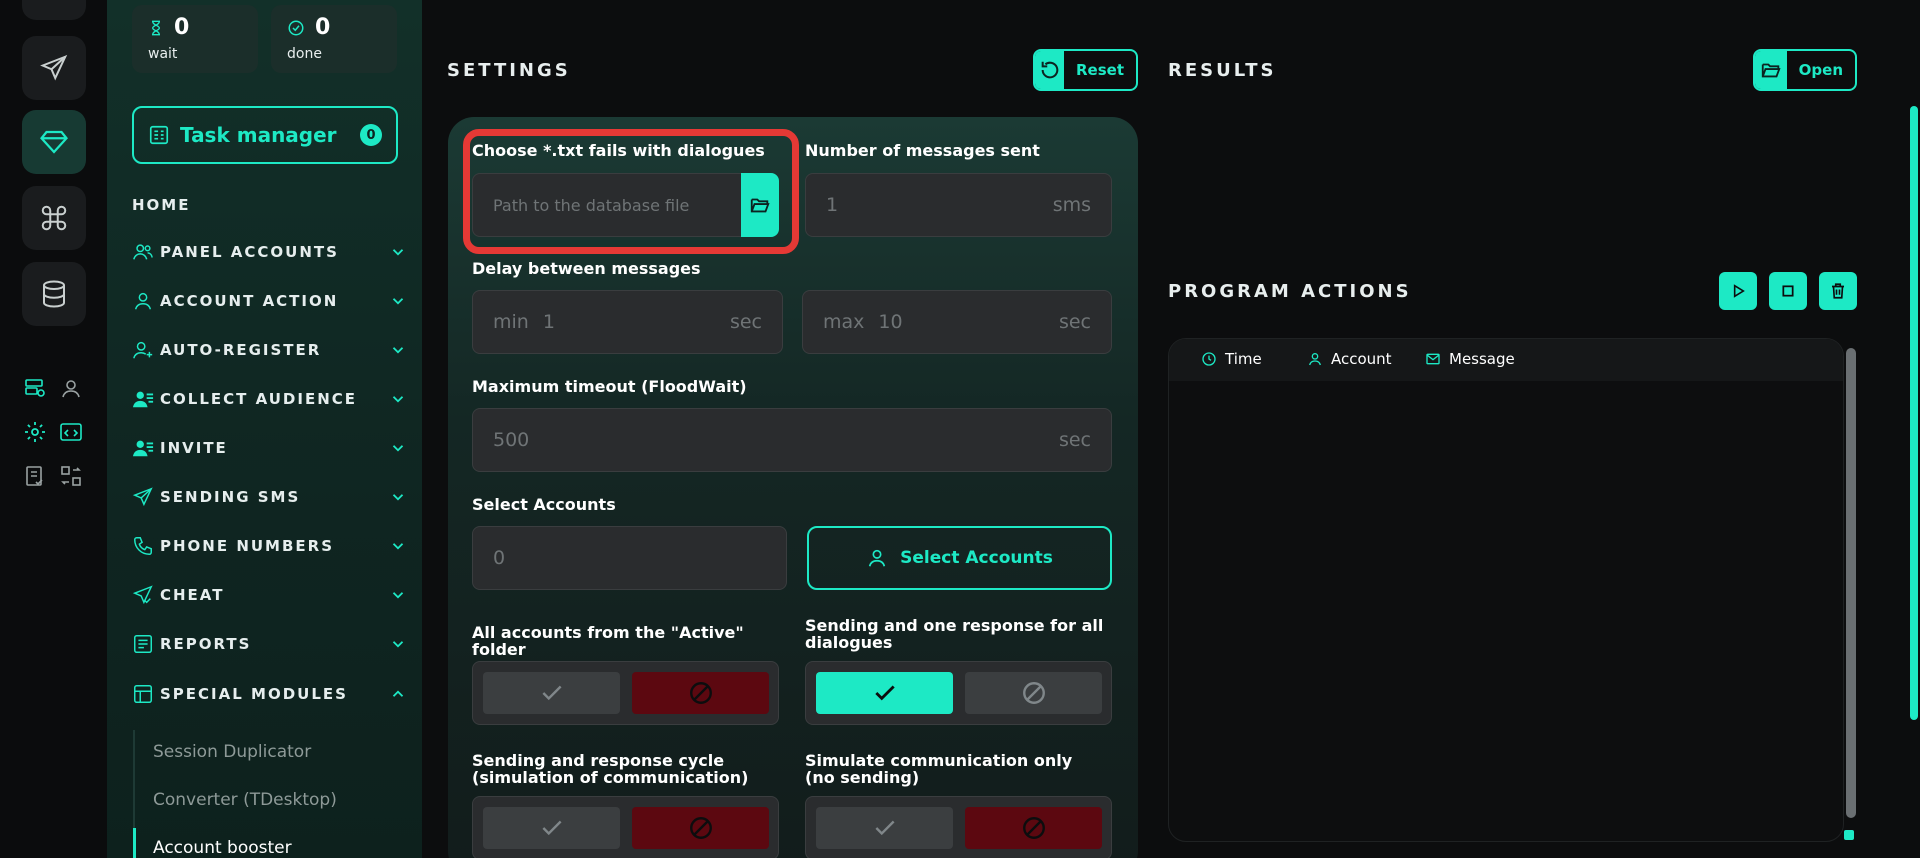 This screenshot has height=858, width=1920. What do you see at coordinates (1222, 70) in the screenshot?
I see `results-title: RESULTS` at bounding box center [1222, 70].